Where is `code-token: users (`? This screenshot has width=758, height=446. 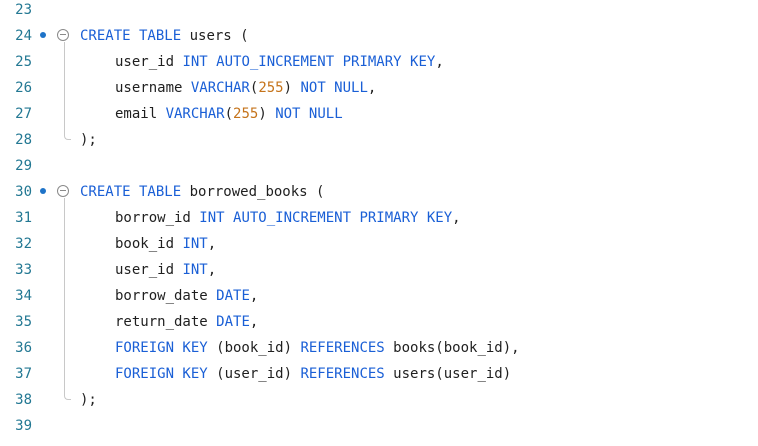
code-token: users ( is located at coordinates (215, 36).